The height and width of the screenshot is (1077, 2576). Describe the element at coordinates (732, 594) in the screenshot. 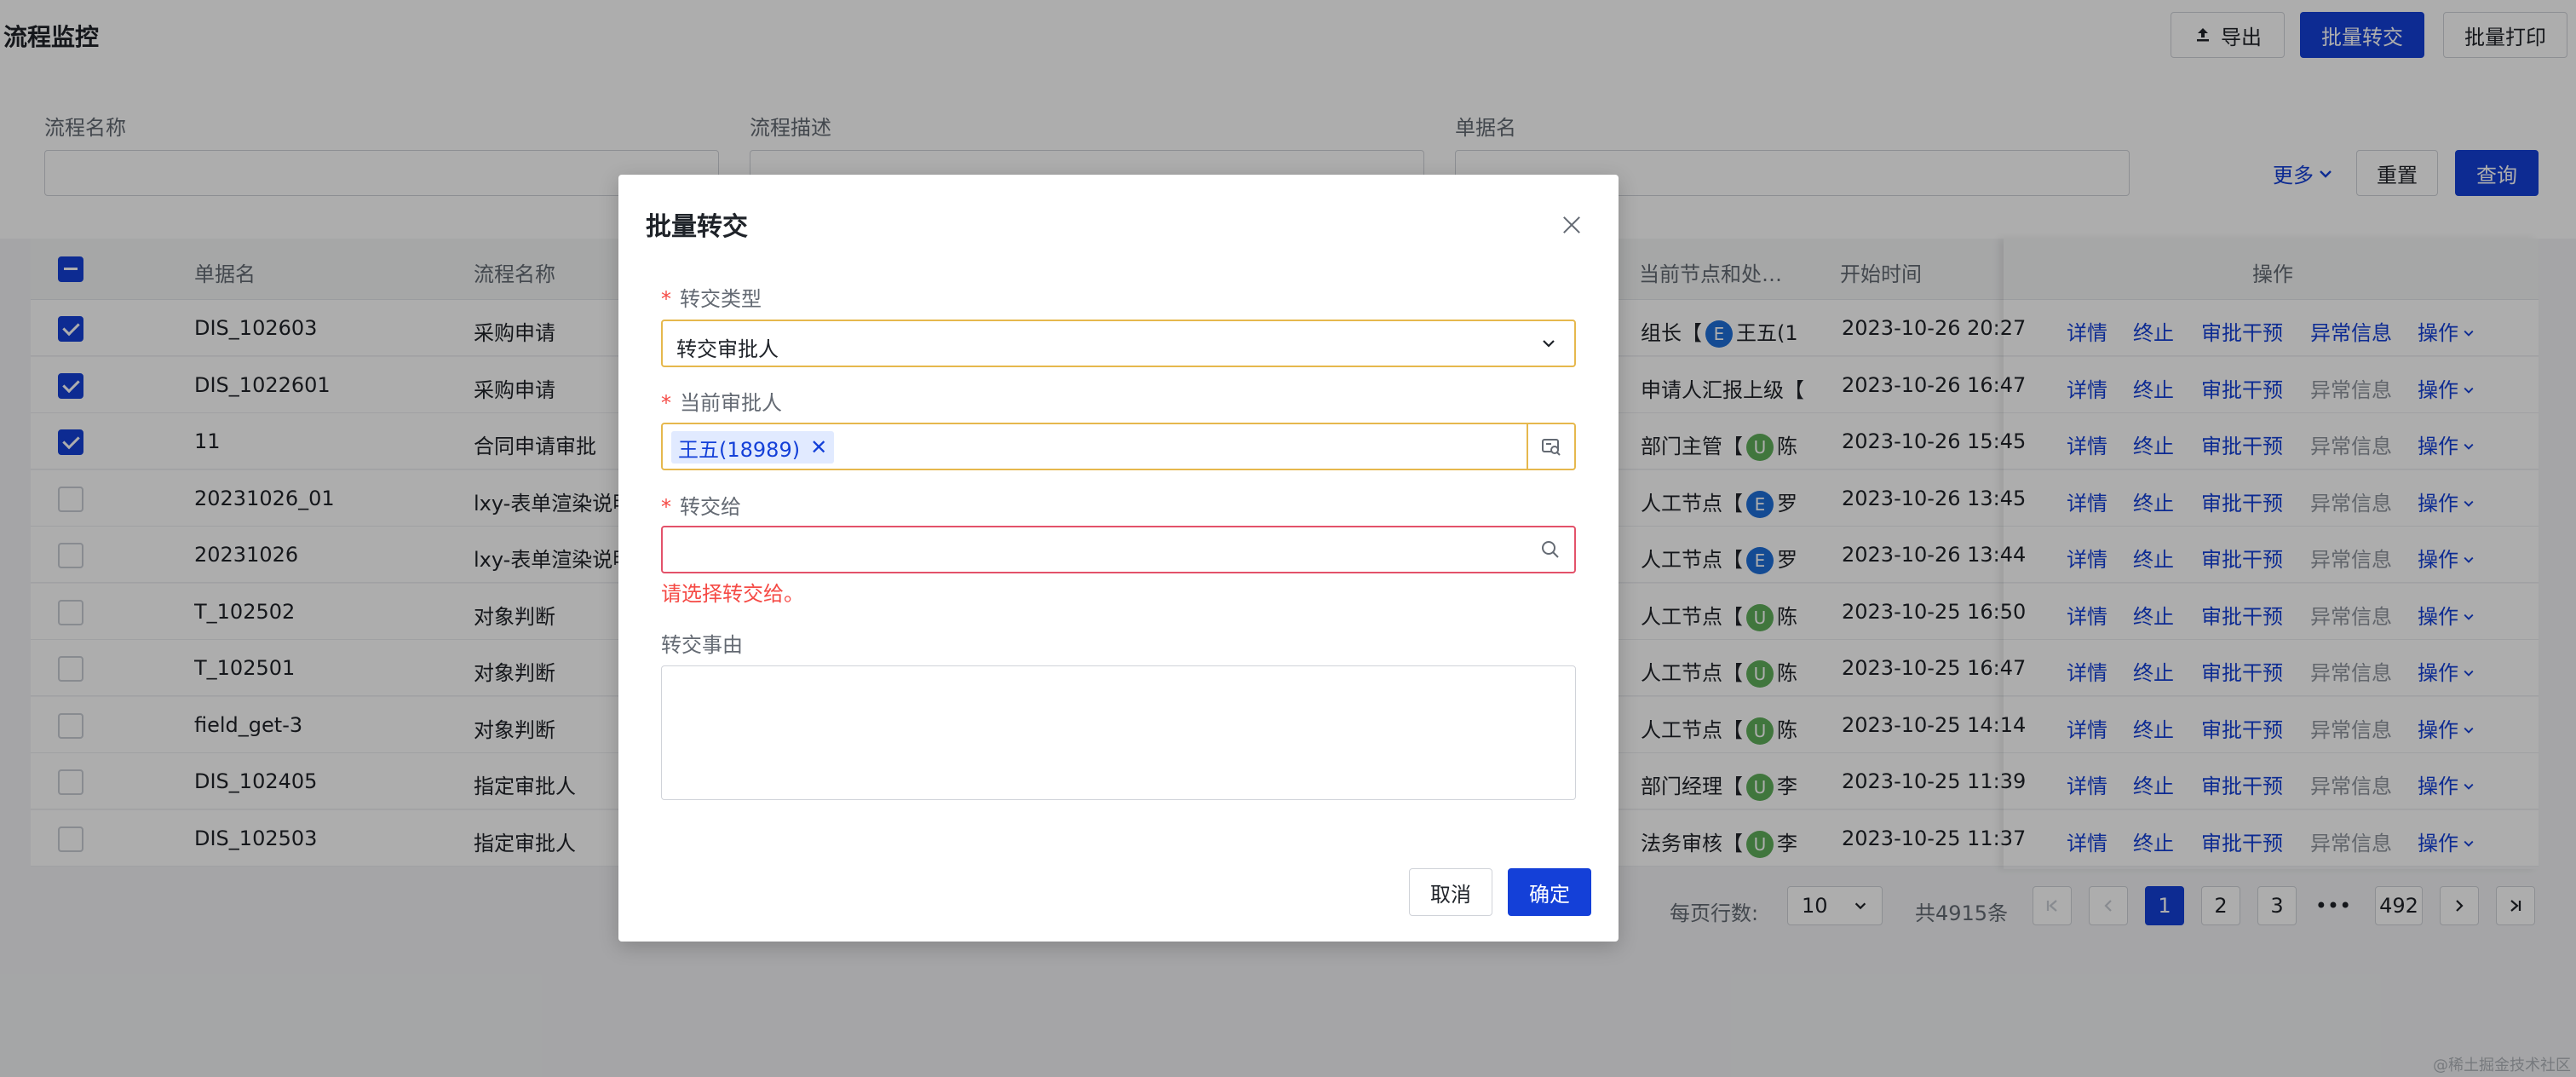

I see `transfer-to-error: 请选择转交给。` at that location.